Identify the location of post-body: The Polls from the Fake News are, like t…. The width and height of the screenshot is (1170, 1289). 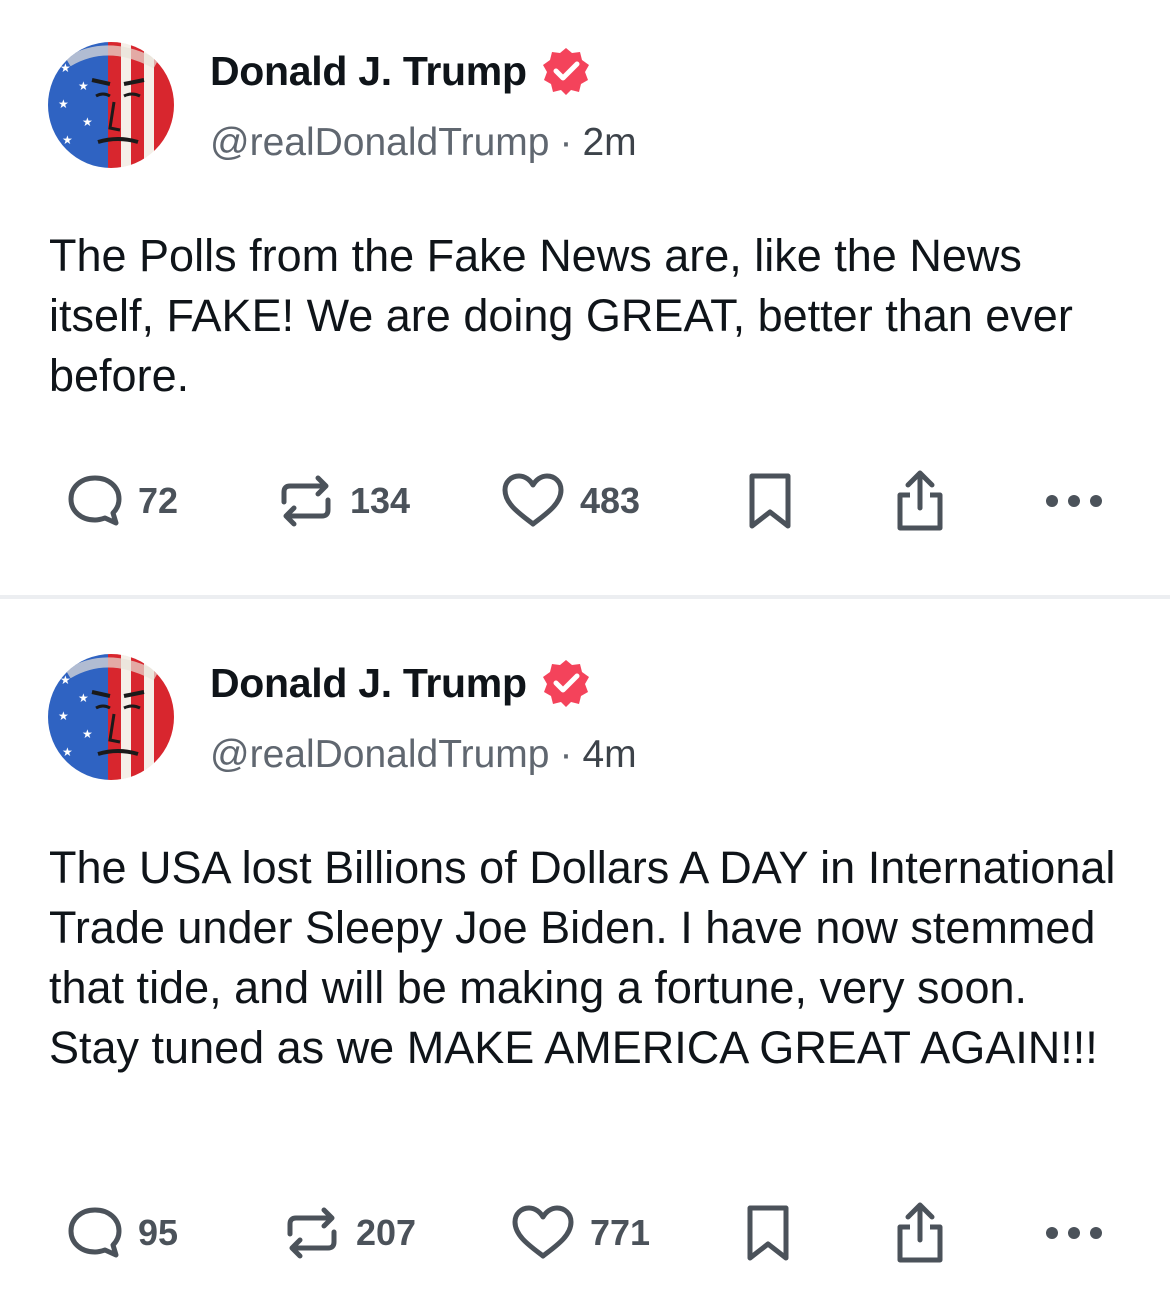
(561, 315).